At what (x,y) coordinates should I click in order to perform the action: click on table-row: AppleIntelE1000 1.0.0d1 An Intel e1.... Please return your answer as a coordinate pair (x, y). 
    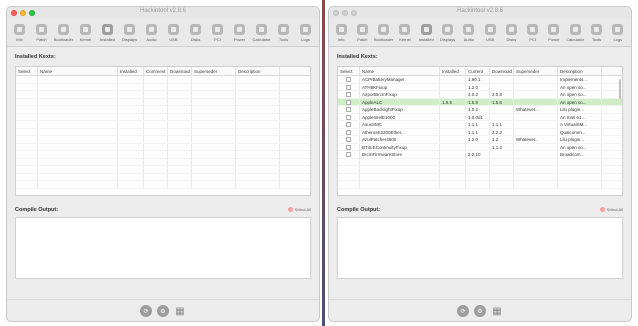
    Looking at the image, I should click on (480, 117).